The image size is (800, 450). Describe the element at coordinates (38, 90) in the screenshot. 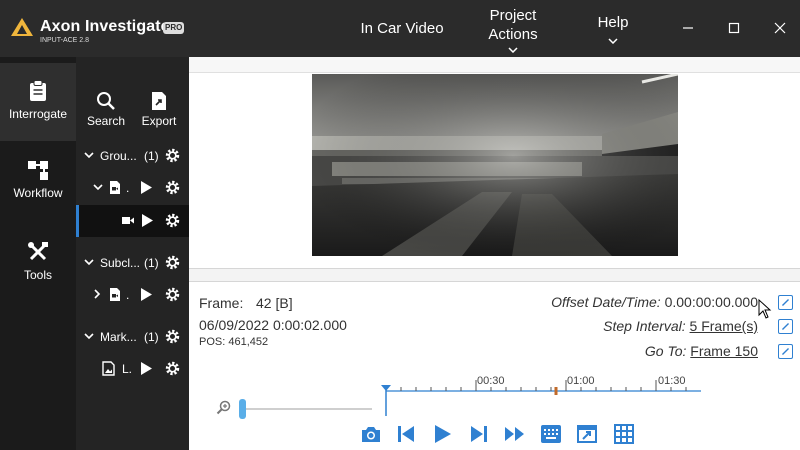

I see `clipboard-icon` at that location.